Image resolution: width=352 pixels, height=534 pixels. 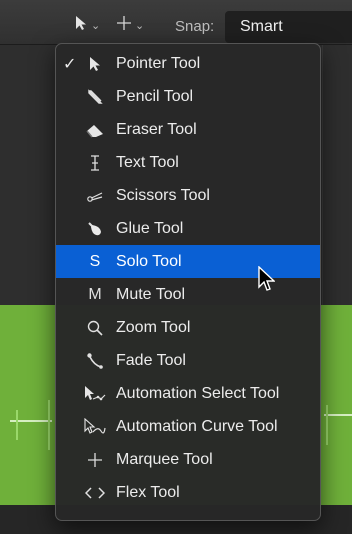 What do you see at coordinates (95, 229) in the screenshot?
I see `glue-icon` at bounding box center [95, 229].